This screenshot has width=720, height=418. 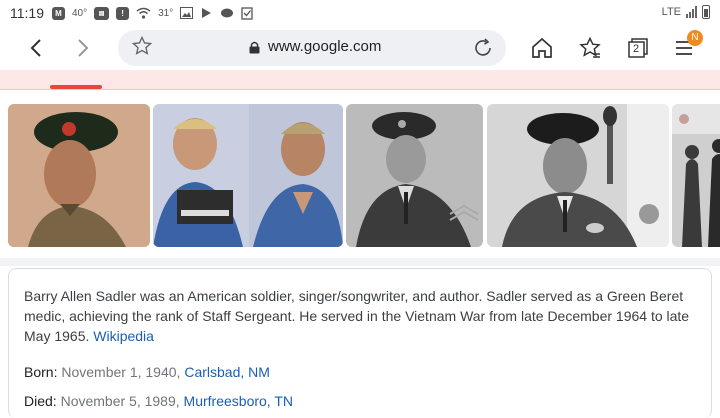 I want to click on signal-icon, so click(x=691, y=12).